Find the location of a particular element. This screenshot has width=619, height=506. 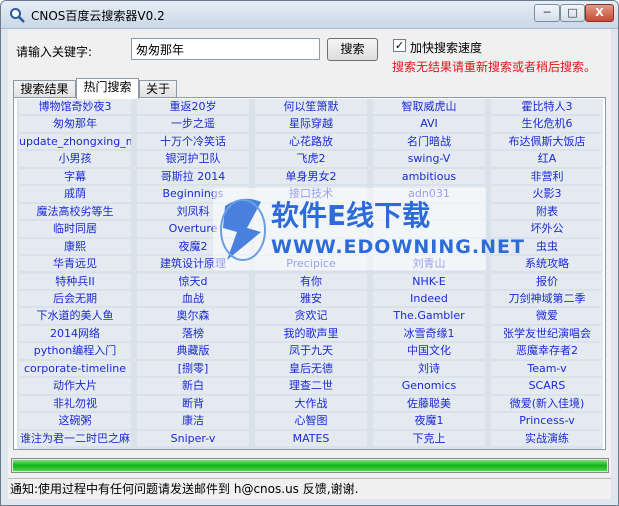

hot-search-item: update_zhongxing_m is located at coordinates (75, 142).